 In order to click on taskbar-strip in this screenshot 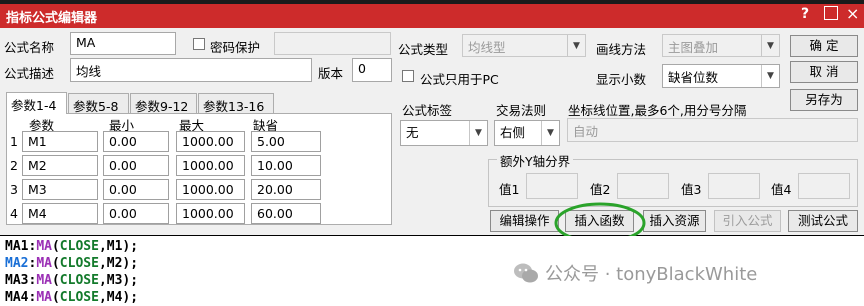, I will do `click(432, 2)`.